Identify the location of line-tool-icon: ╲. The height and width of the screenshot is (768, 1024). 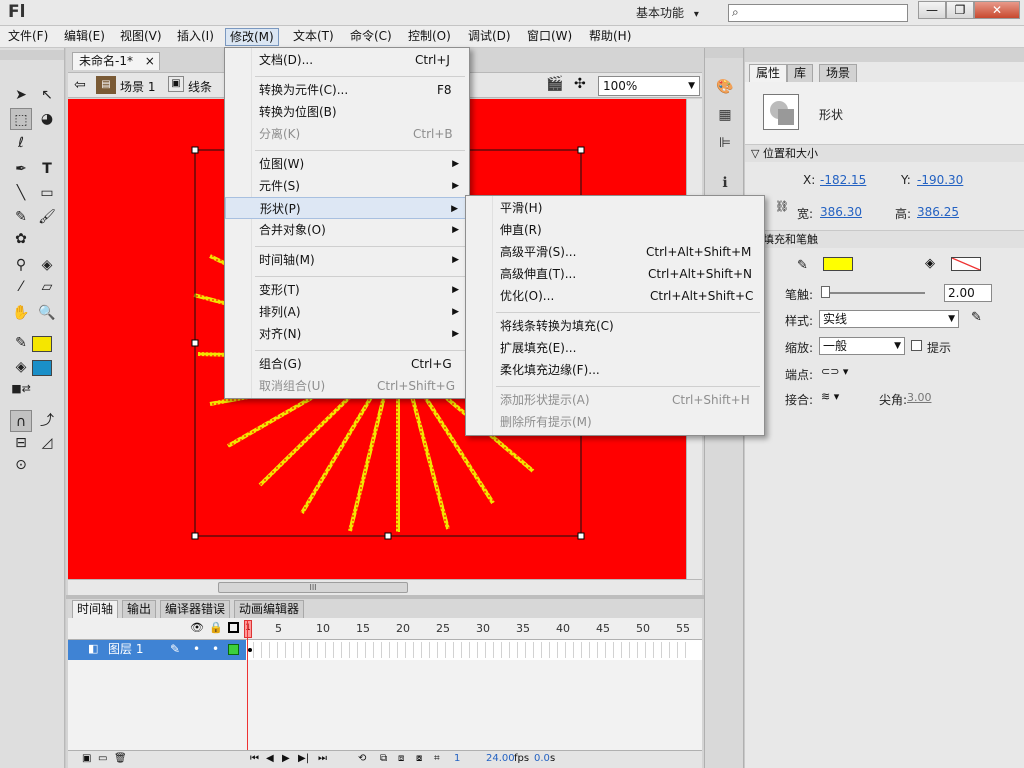
(21, 193).